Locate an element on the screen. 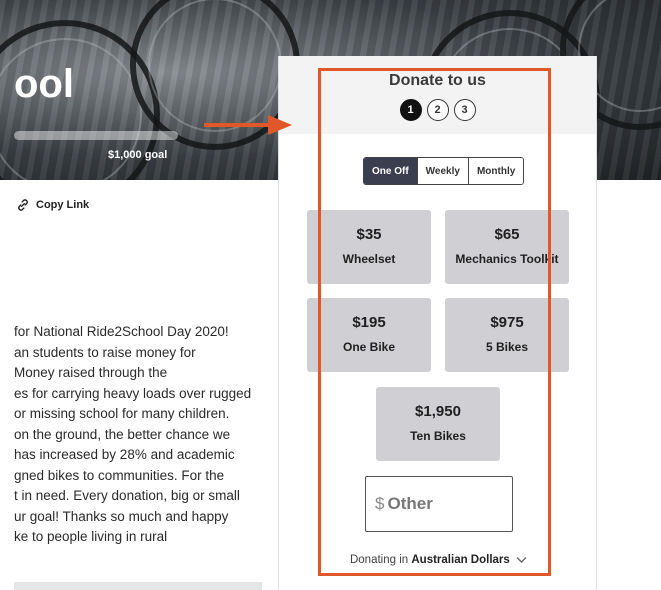 The image size is (661, 590). step-indicator: 1 2 3 is located at coordinates (437, 110).